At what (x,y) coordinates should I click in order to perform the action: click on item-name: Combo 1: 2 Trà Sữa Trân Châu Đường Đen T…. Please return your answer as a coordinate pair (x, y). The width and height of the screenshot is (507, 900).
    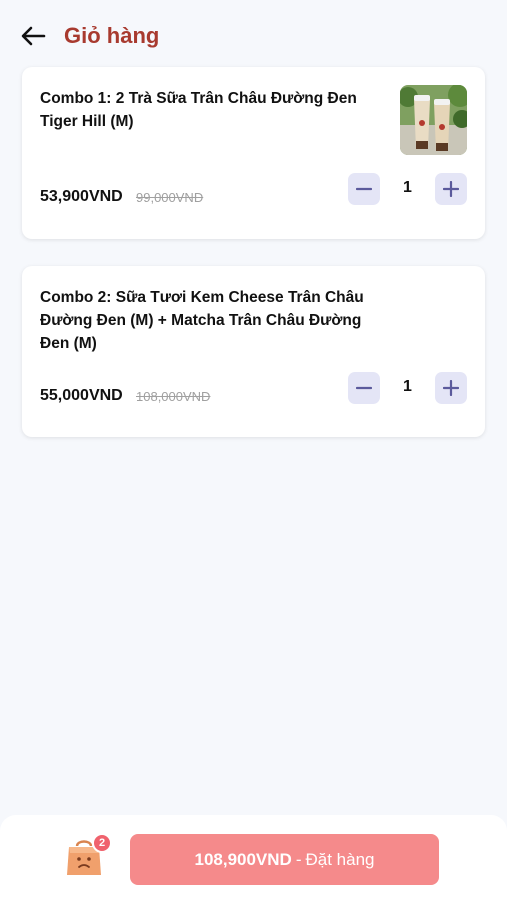
    Looking at the image, I should click on (198, 110).